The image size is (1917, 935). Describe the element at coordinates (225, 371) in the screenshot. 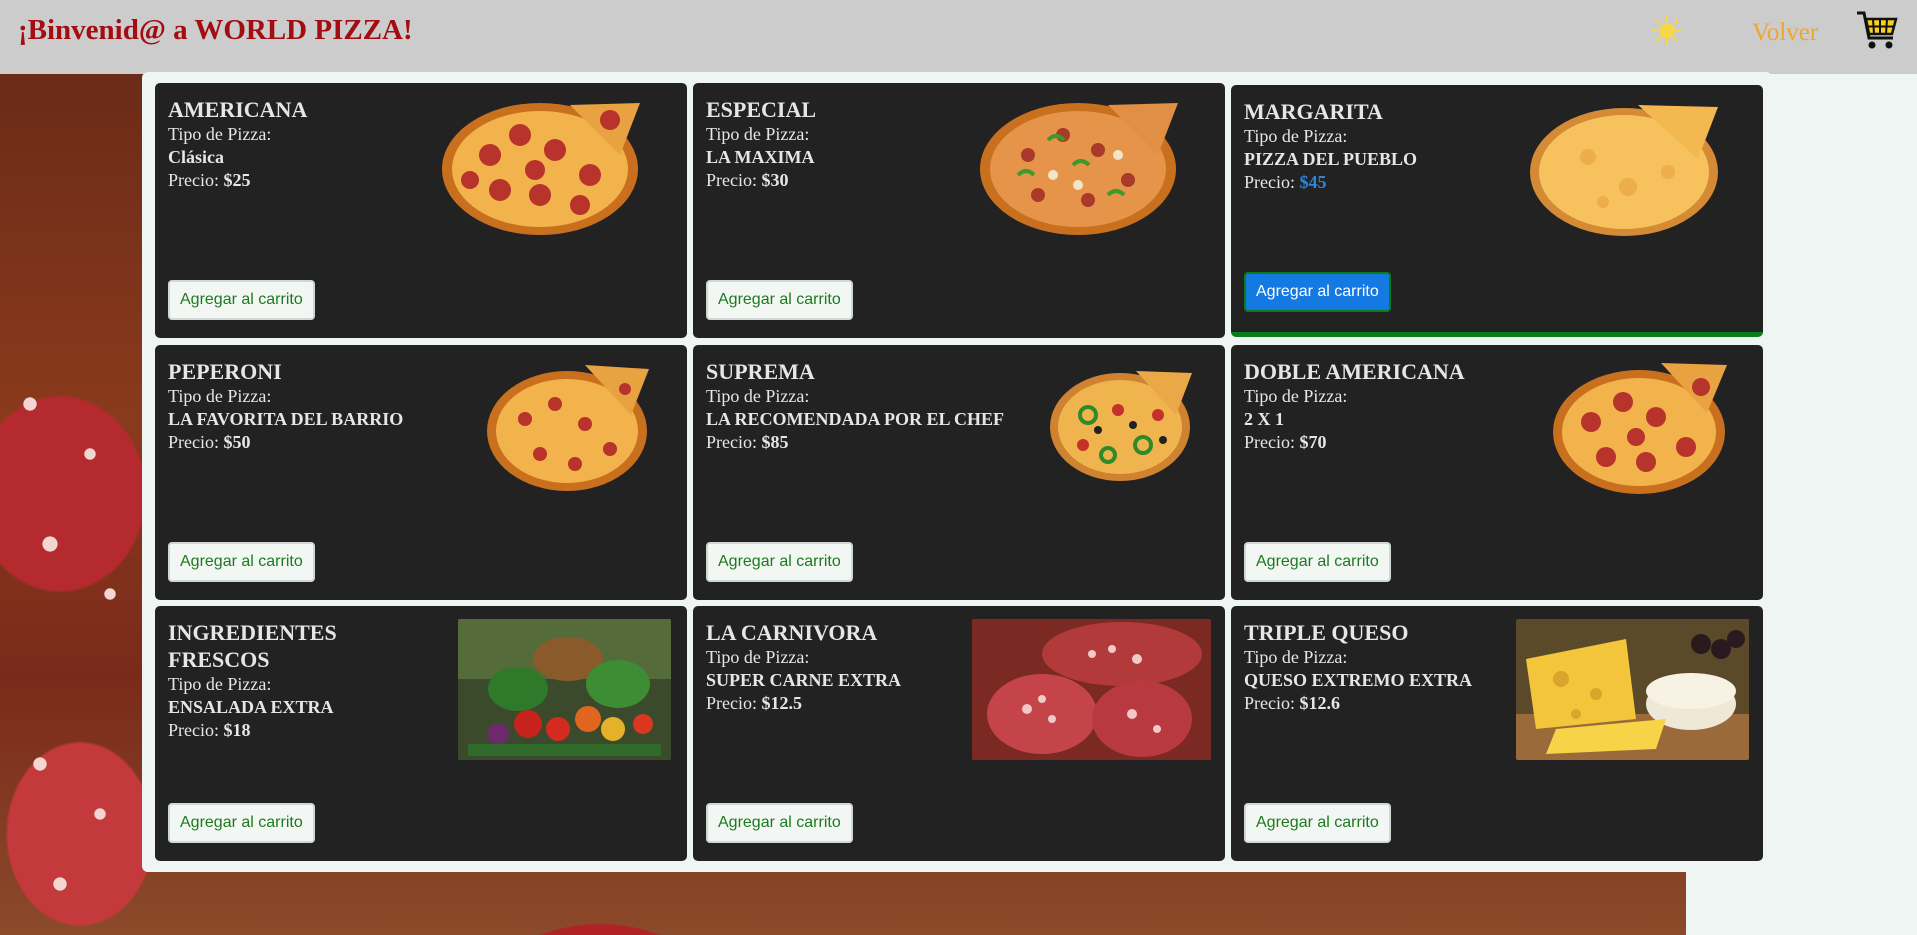

I see `product-name: PEPERONI` at that location.